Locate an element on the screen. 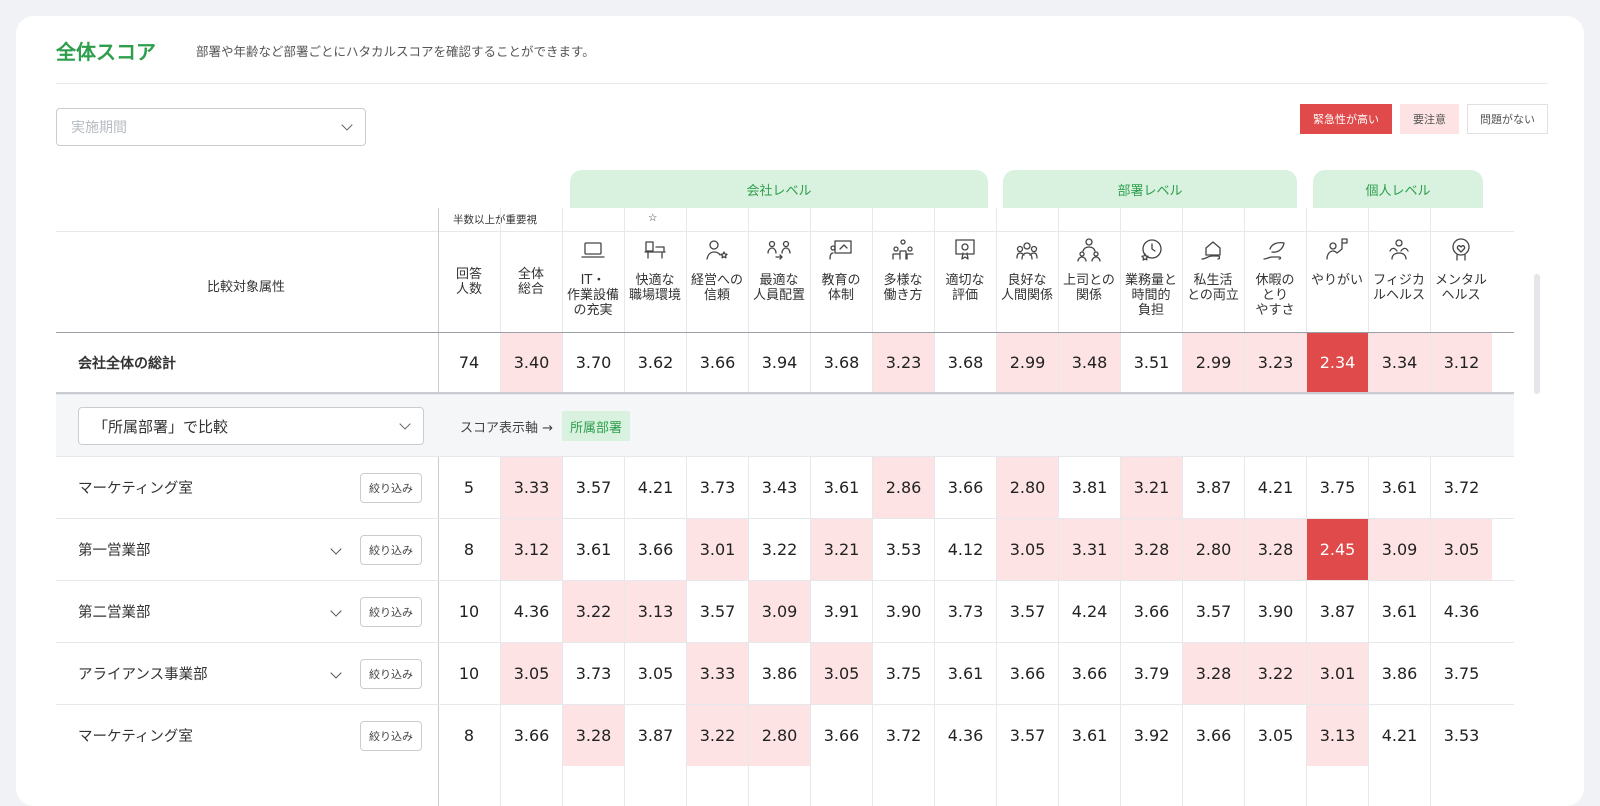 The height and width of the screenshot is (806, 1600). score-cell: 3.01 is located at coordinates (1337, 673).